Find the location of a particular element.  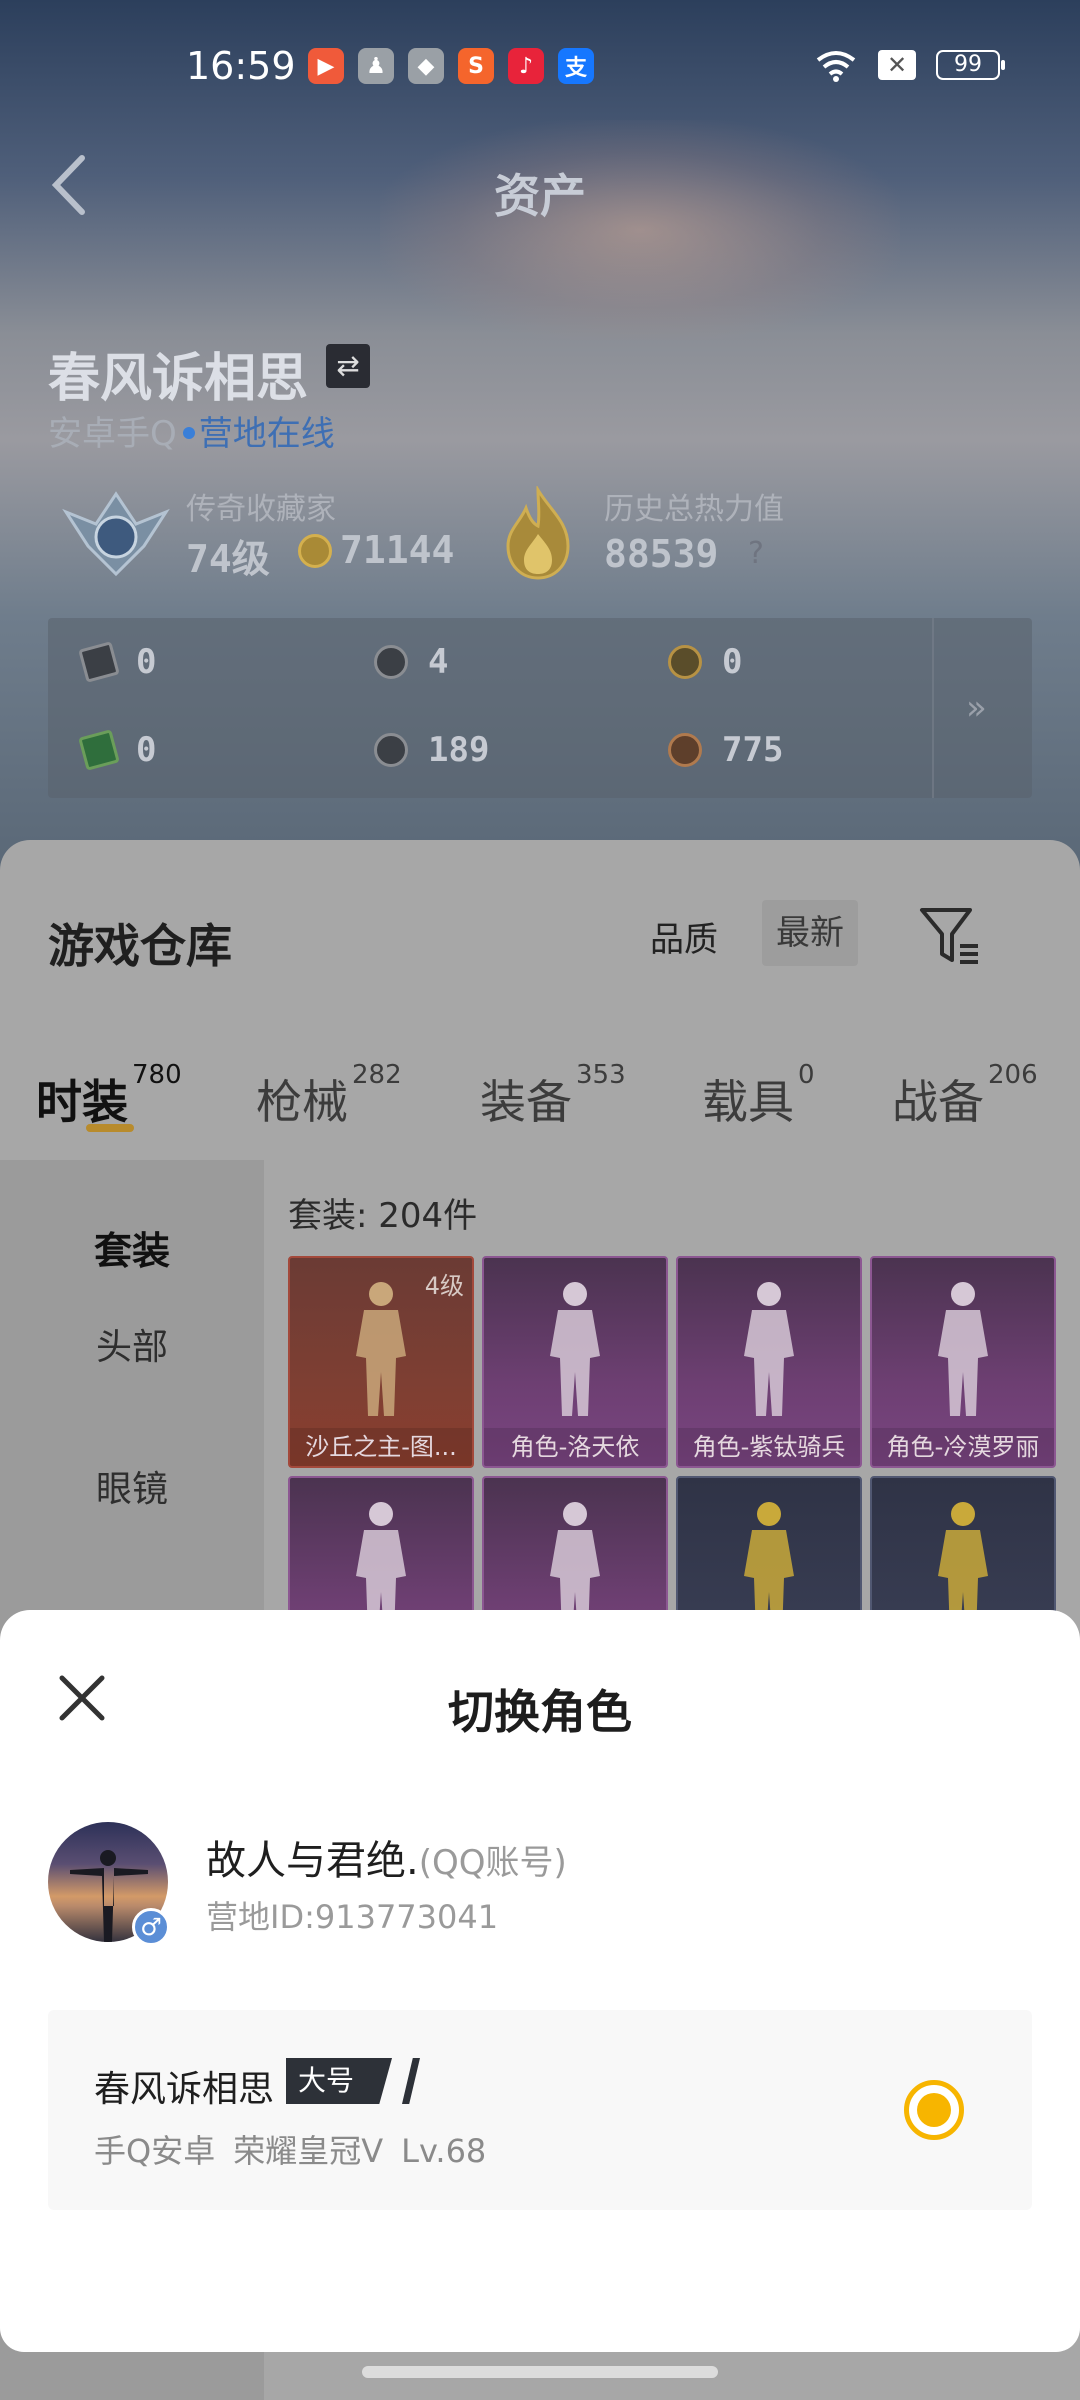

account-type: (QQ账号) is located at coordinates (492, 1863).